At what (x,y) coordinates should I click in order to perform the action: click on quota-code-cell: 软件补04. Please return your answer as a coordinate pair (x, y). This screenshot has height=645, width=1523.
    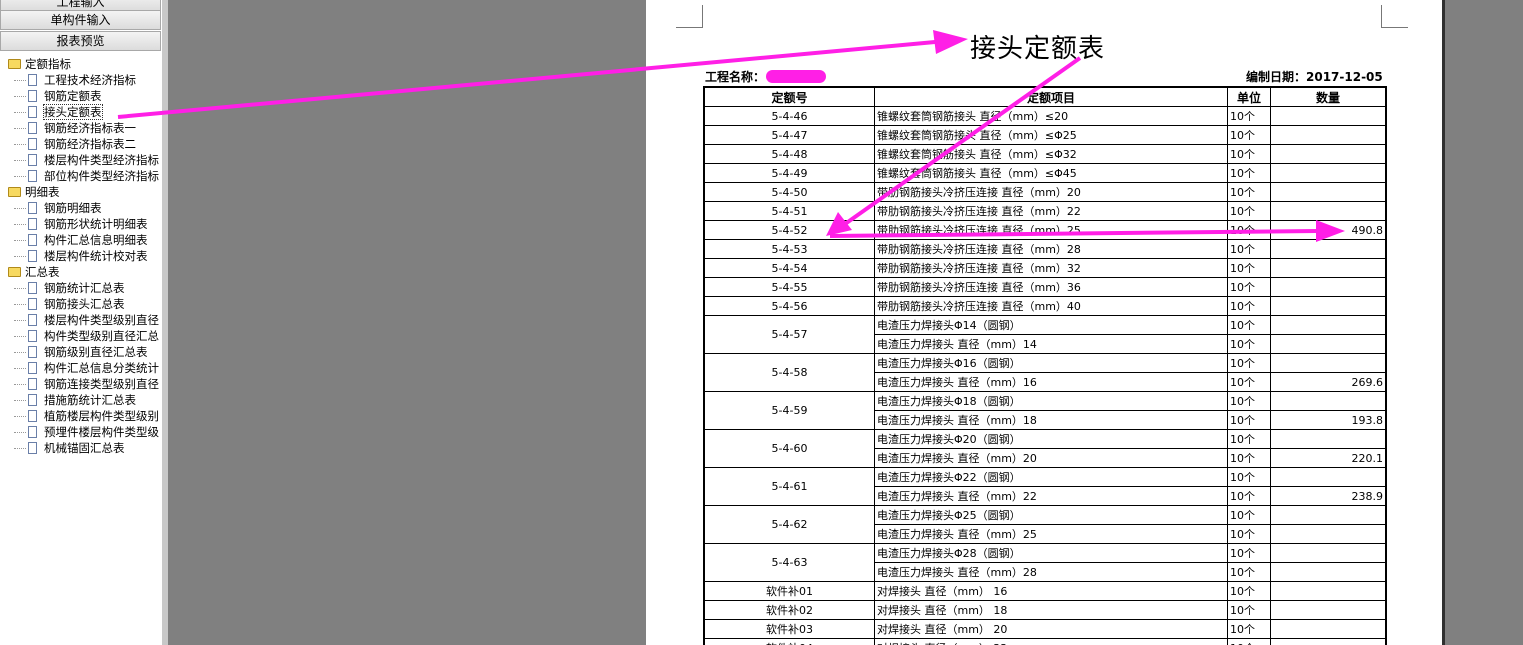
    Looking at the image, I should click on (789, 641).